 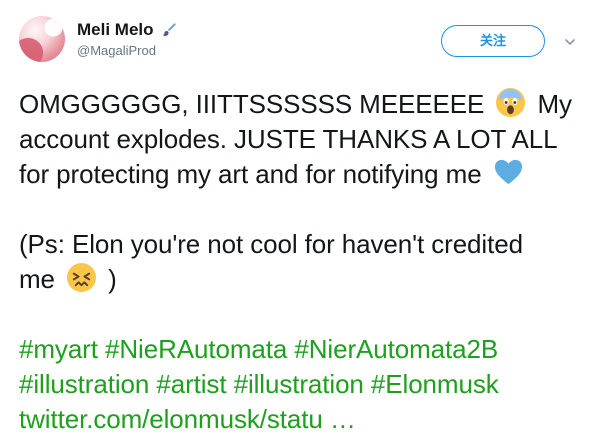 What do you see at coordinates (396, 349) in the screenshot?
I see `hashtag-nierautomata2b: #NierAutomata2B` at bounding box center [396, 349].